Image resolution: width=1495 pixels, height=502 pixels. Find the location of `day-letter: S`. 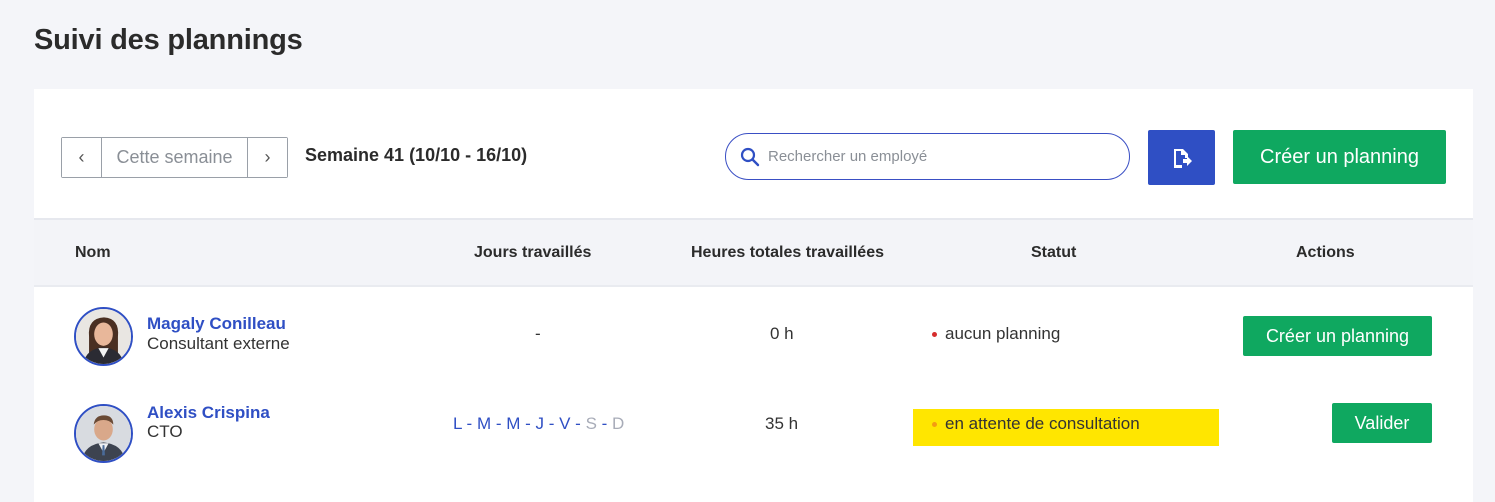

day-letter: S is located at coordinates (591, 423).